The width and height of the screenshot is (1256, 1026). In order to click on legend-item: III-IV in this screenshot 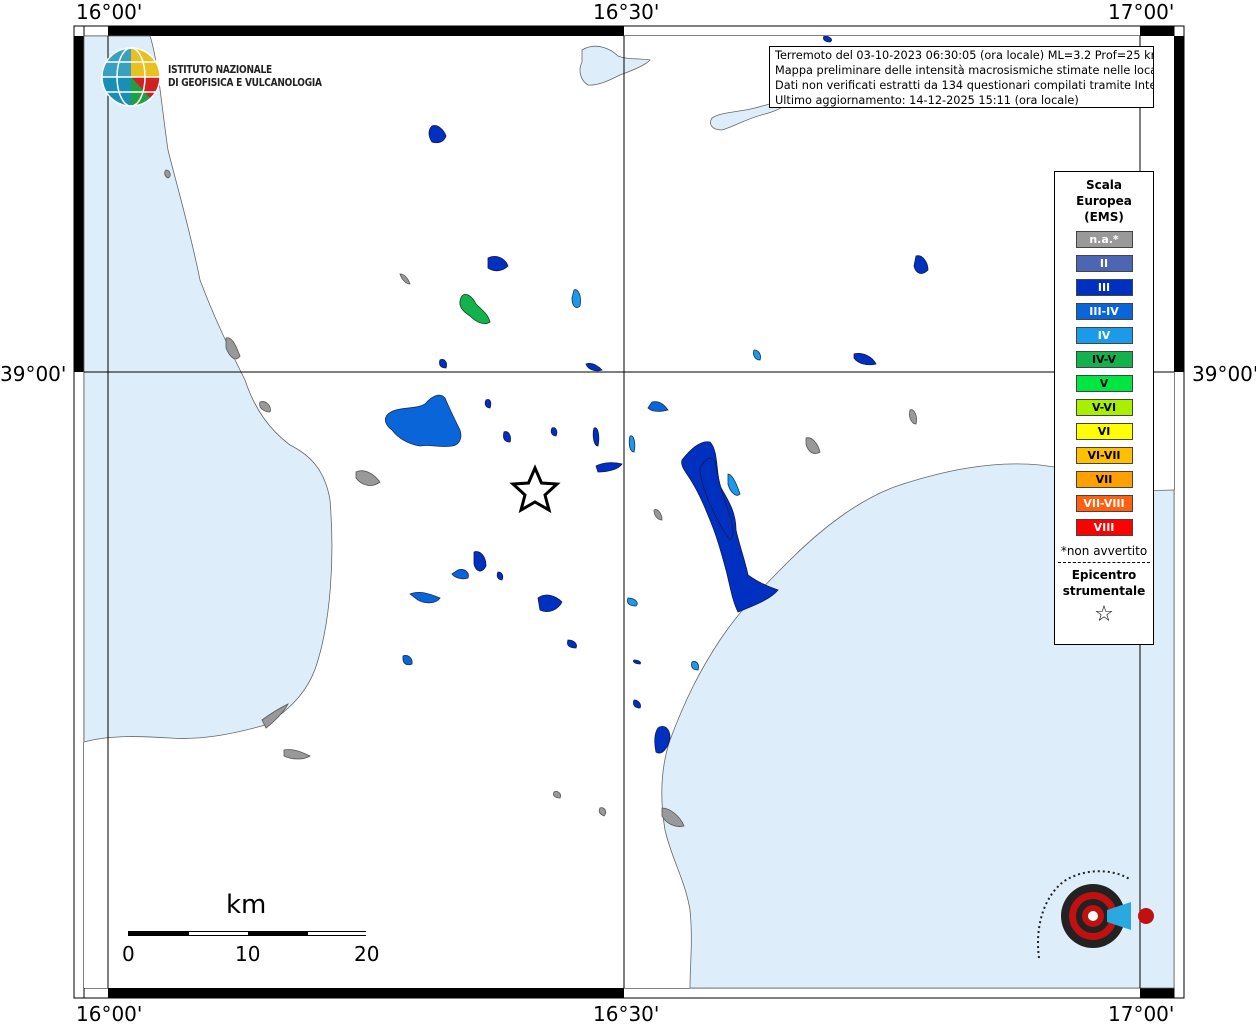, I will do `click(1104, 311)`.